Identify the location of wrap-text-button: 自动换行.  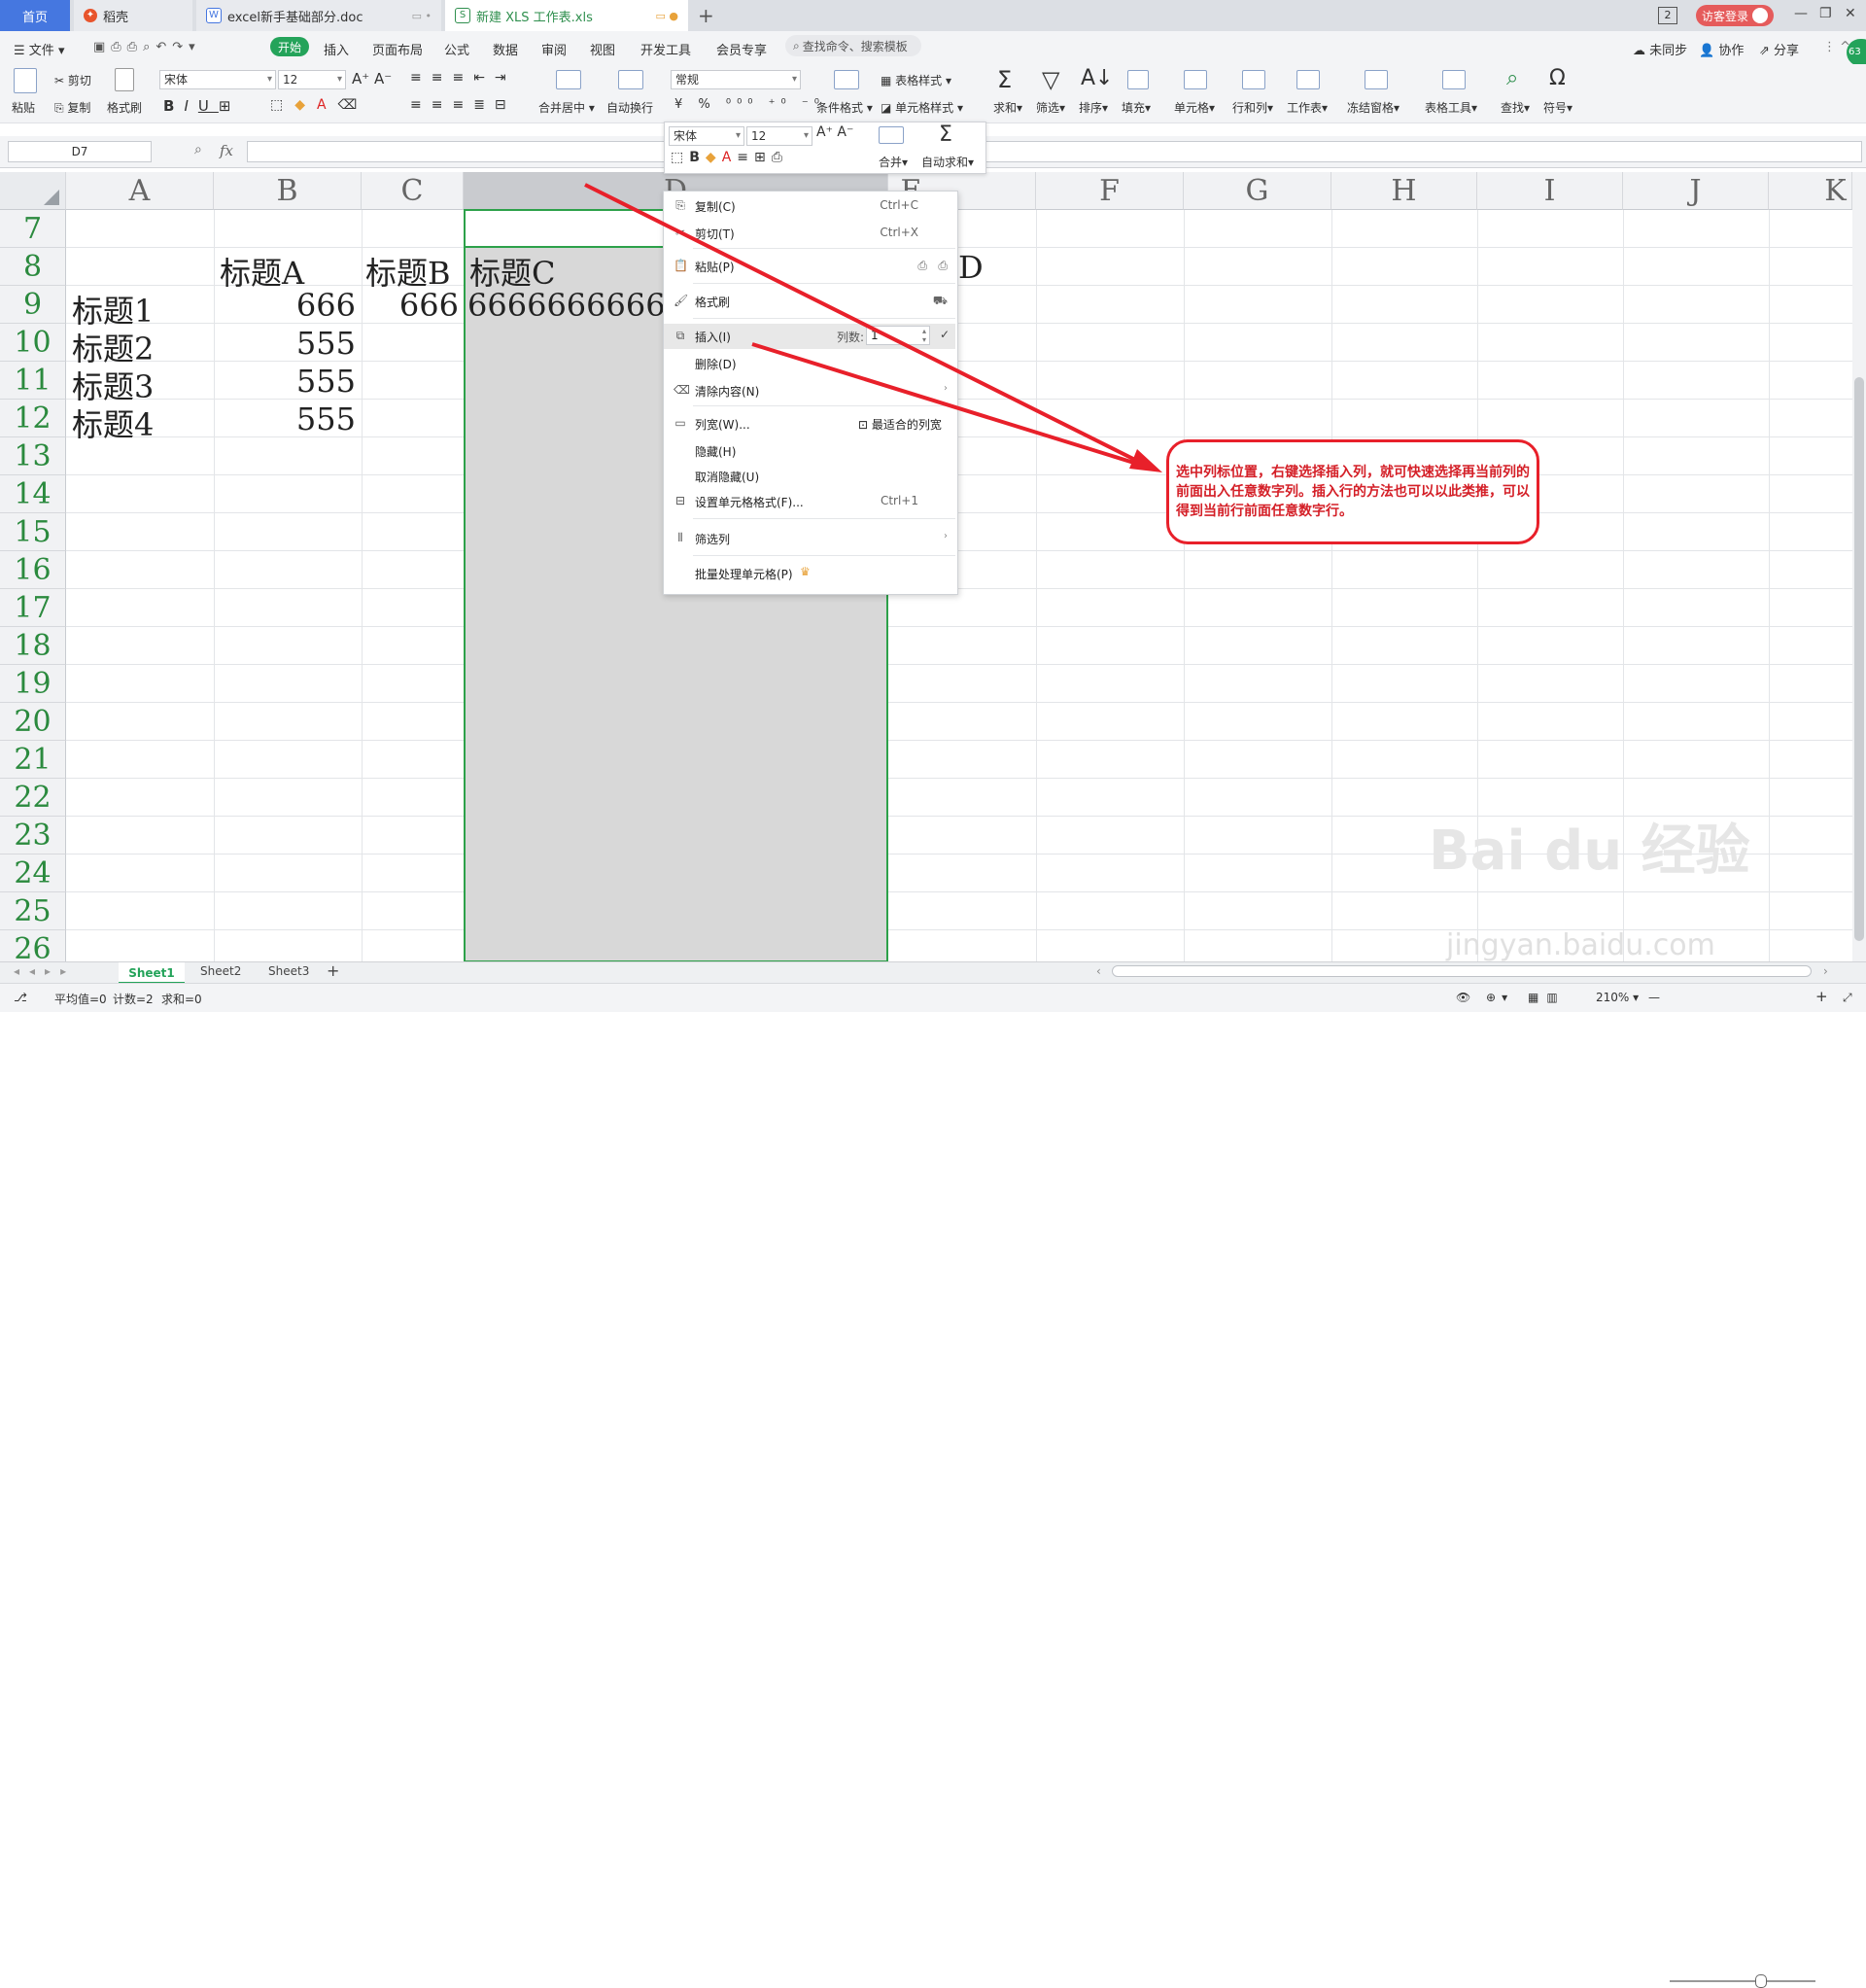
(629, 108).